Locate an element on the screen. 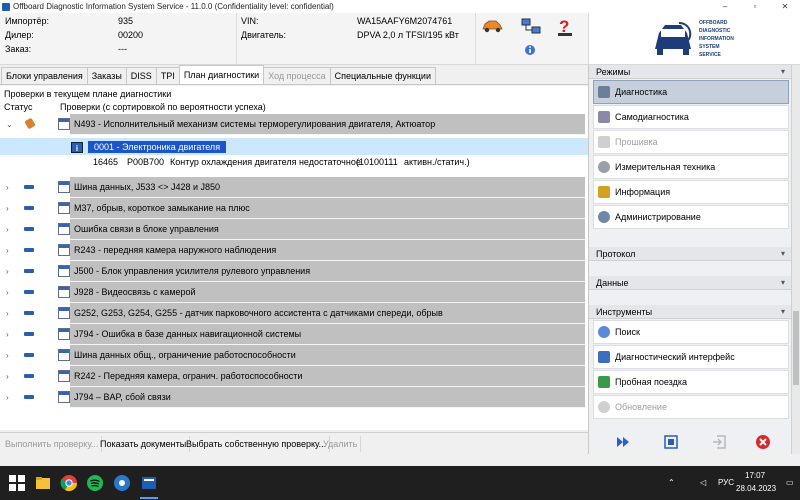 The width and height of the screenshot is (800, 500). check-row: › J928 - Видеосвязь с камерой is located at coordinates (294, 292).